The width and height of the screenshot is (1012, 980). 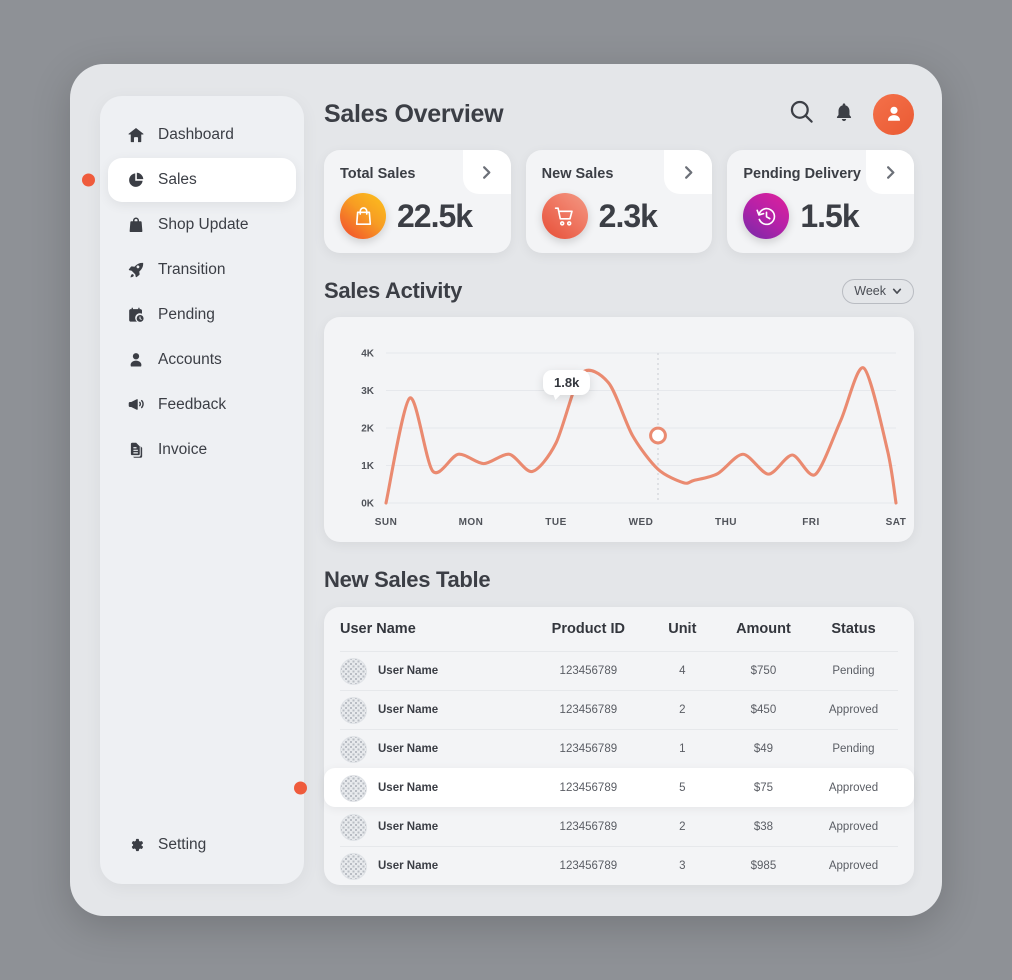 I want to click on stat-card-value: 22.5k, so click(x=435, y=215).